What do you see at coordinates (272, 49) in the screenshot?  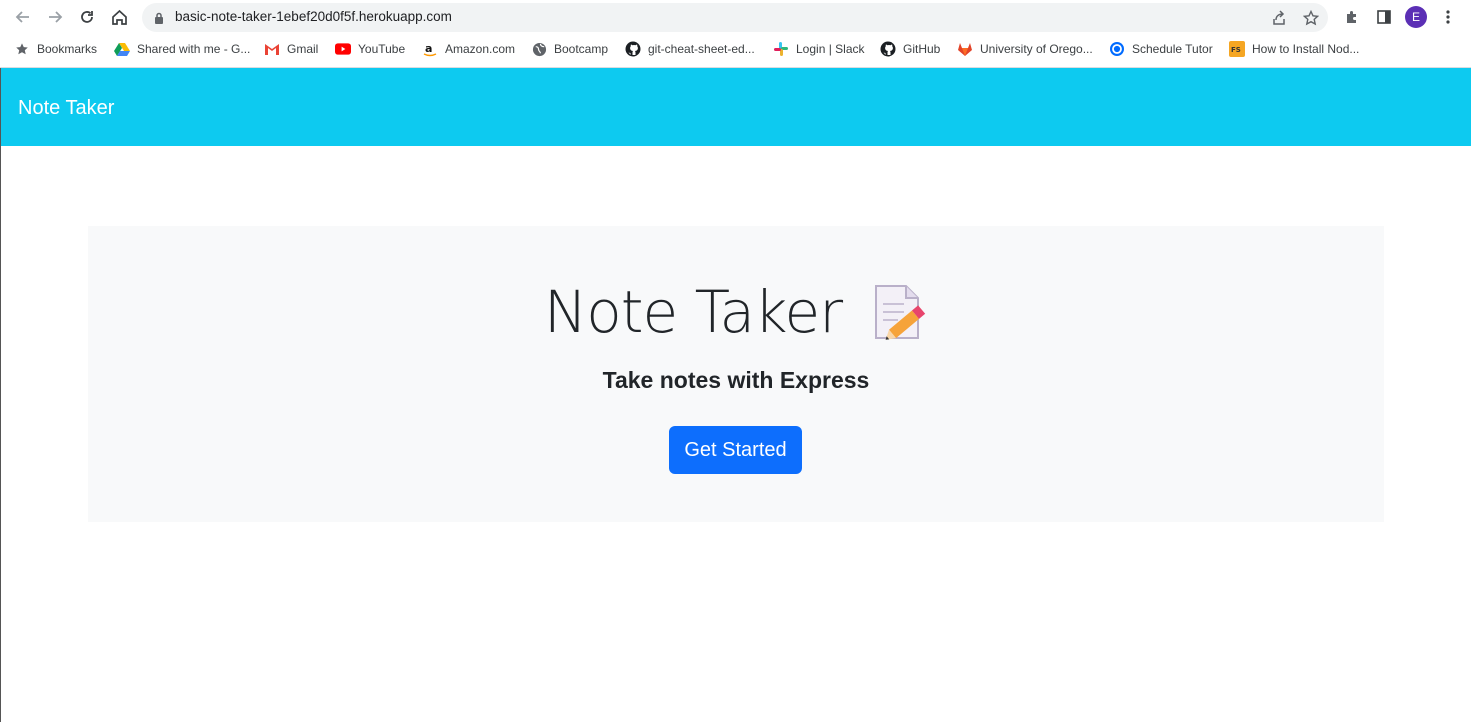 I see `gmail-icon` at bounding box center [272, 49].